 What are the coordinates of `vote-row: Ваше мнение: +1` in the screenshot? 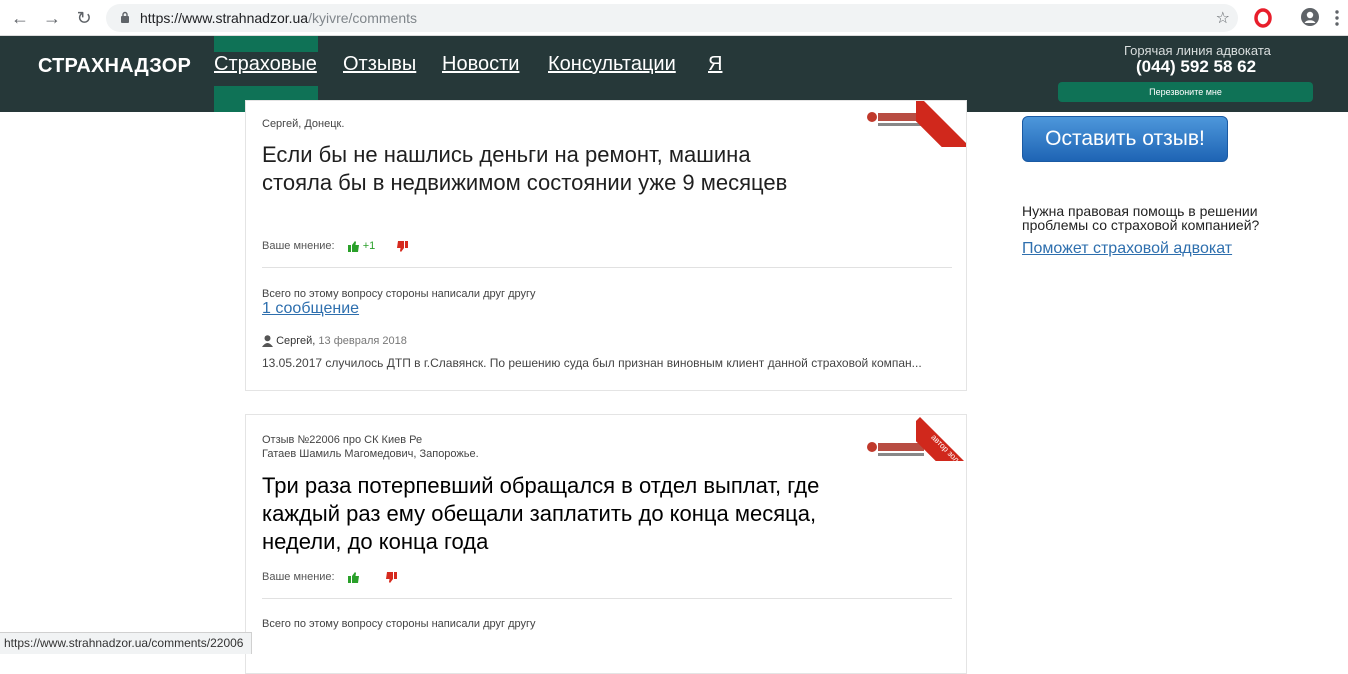 It's located at (335, 246).